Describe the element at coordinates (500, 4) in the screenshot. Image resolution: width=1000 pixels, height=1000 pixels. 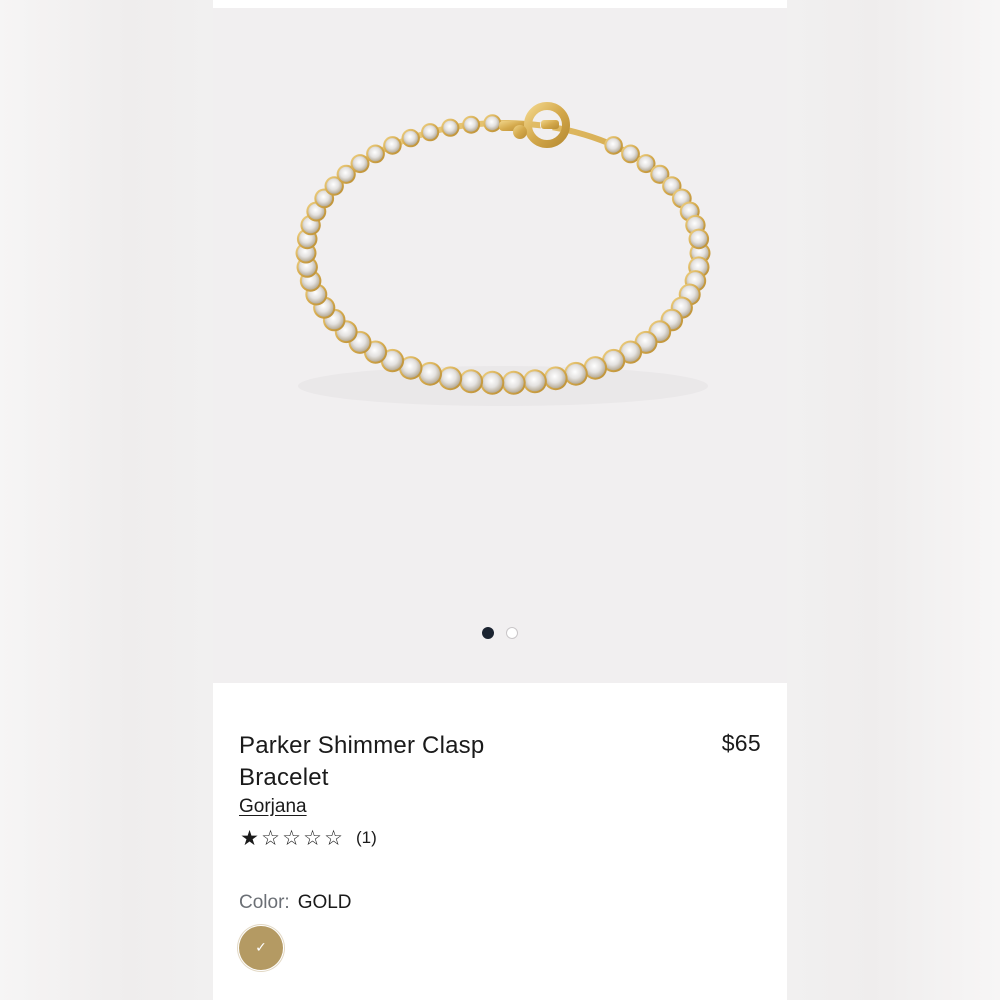
I see `top-strip` at that location.